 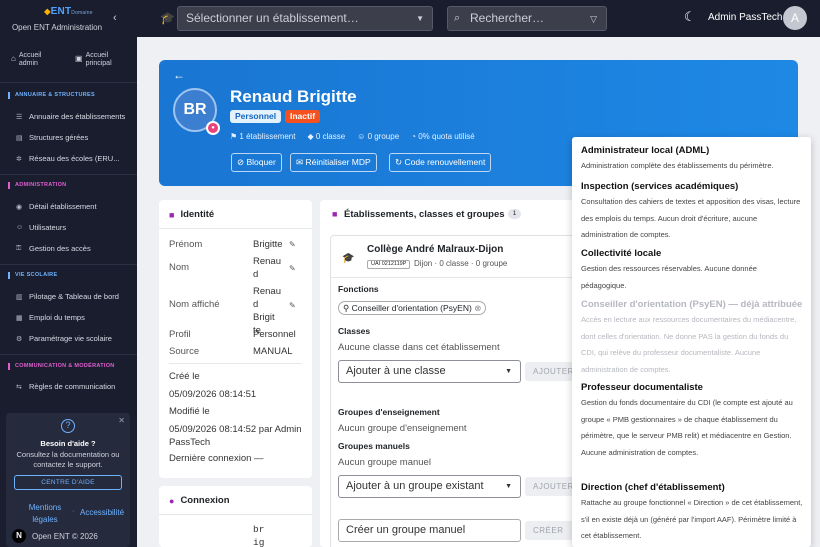 I want to click on add-group-select: Ajouter à un groupe existant ▼, so click(x=429, y=486).